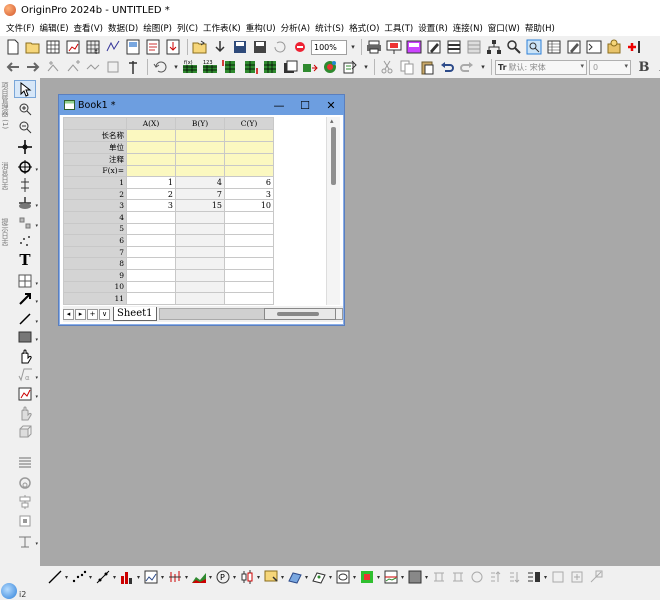  I want to click on contour-plot-icon, so click(342, 577).